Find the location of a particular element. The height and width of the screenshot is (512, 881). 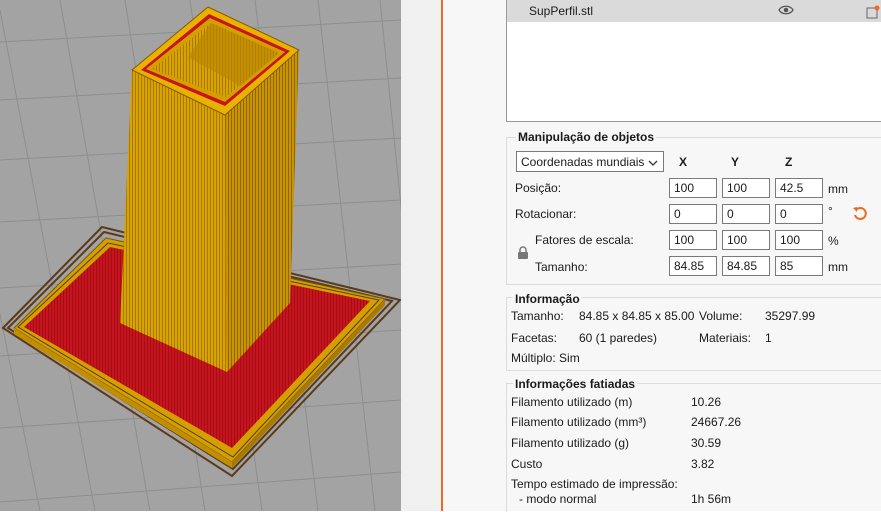

scale-label: Fatores de escala: is located at coordinates (584, 240).